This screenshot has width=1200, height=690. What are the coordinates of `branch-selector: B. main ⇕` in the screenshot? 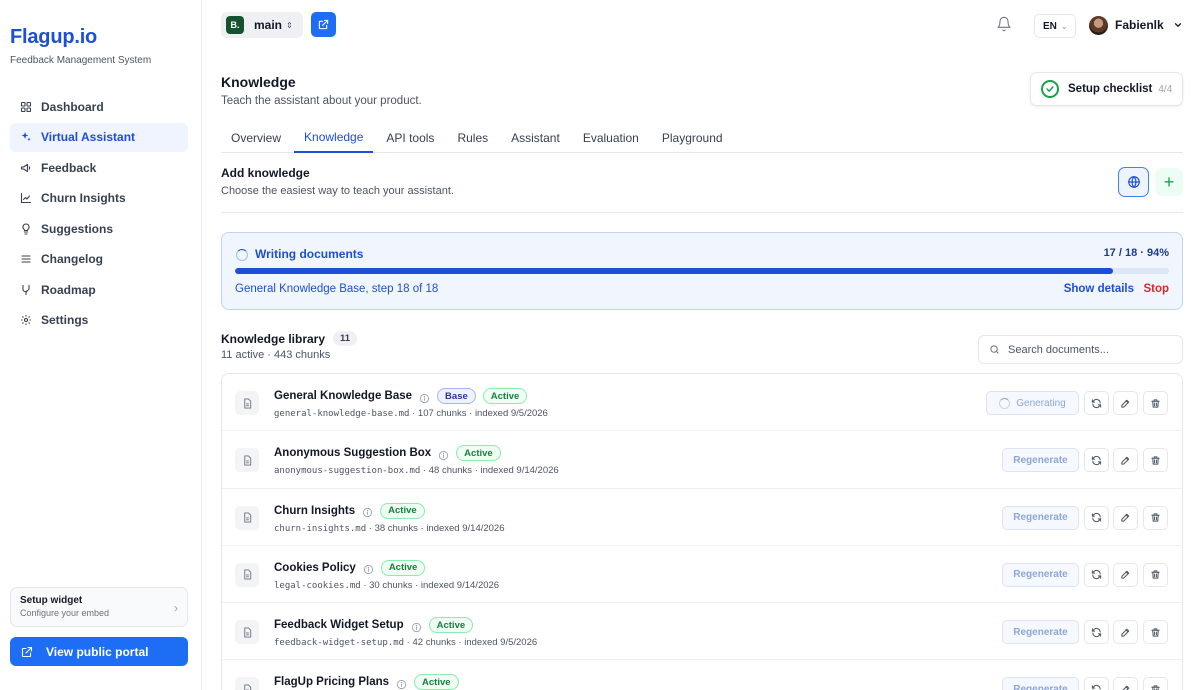 It's located at (262, 25).